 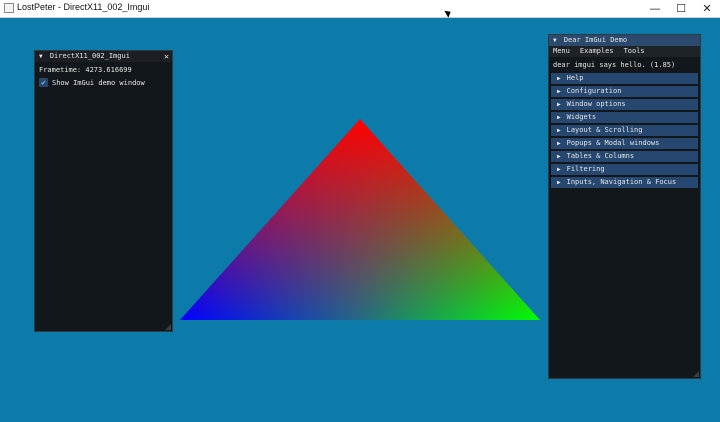 I want to click on header-layout-scrolling: ▶ Layout & Scrolling, so click(x=624, y=130).